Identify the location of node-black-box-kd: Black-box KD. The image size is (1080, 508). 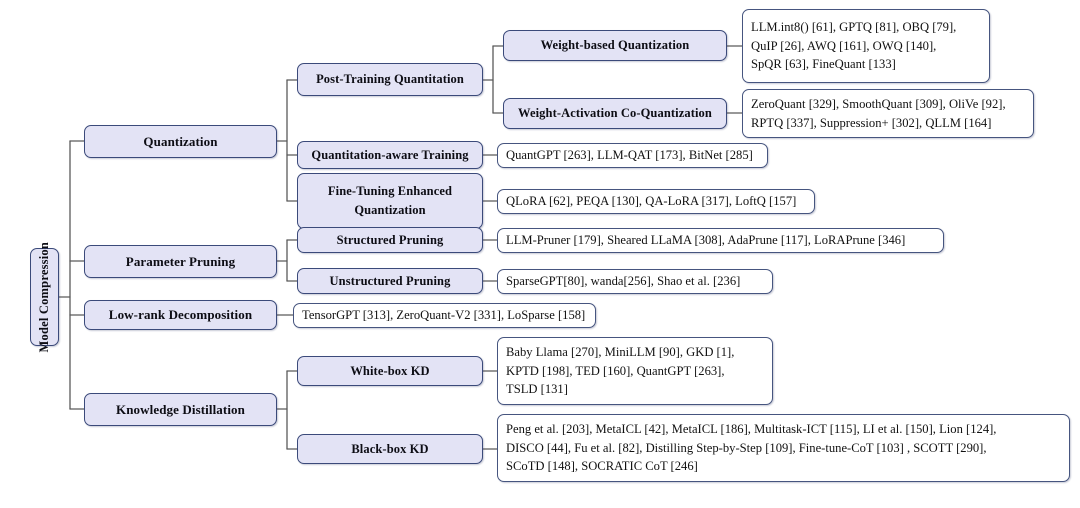
(390, 449).